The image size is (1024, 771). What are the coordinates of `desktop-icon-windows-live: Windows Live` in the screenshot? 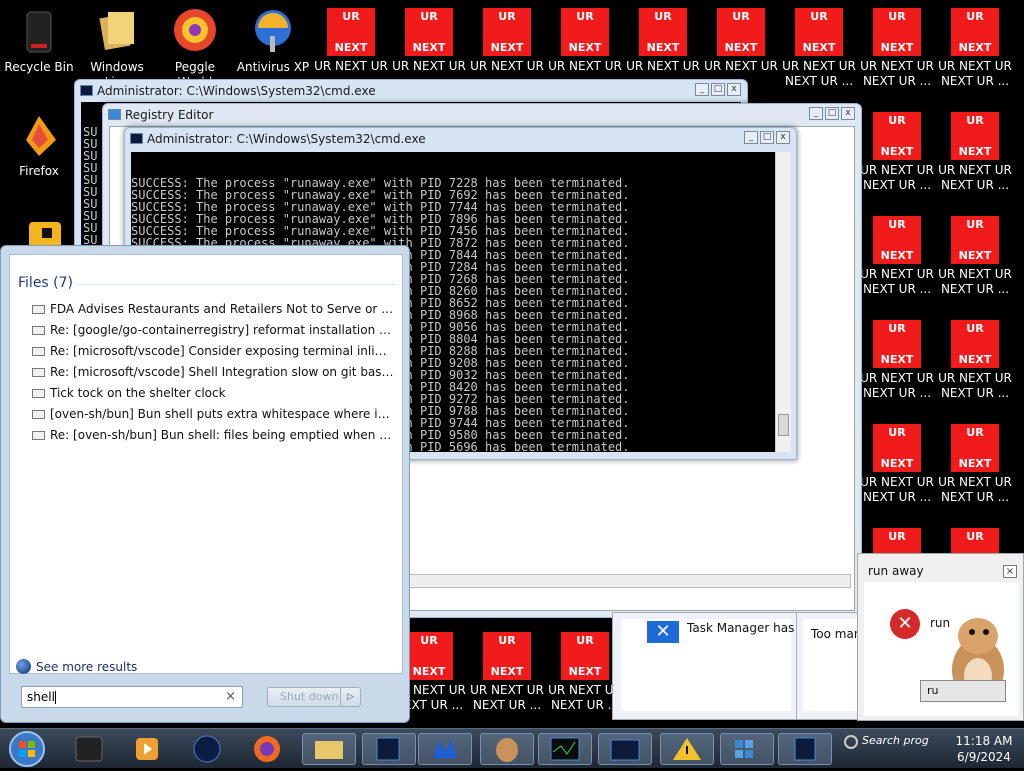 It's located at (117, 45).